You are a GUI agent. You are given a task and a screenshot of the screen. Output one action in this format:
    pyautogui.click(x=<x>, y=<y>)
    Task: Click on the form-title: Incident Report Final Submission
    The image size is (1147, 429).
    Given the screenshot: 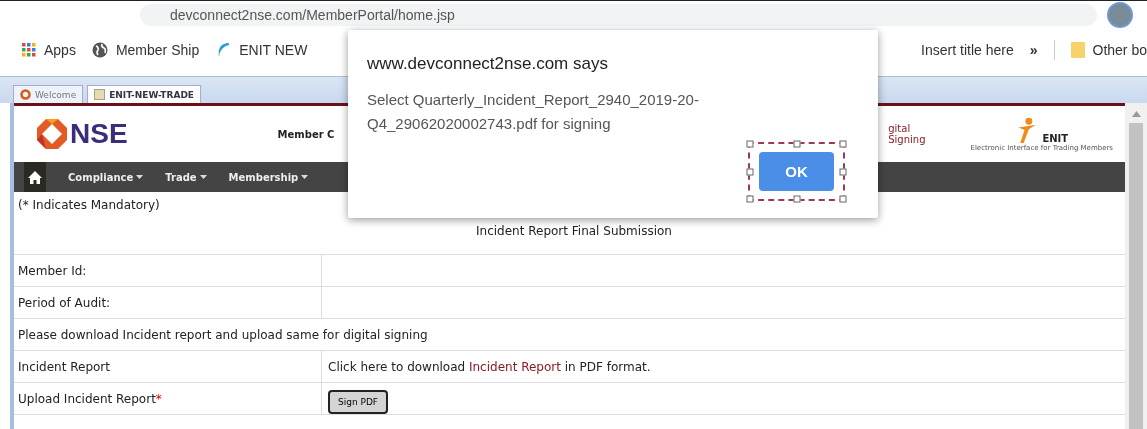 What is the action you would take?
    pyautogui.click(x=574, y=231)
    